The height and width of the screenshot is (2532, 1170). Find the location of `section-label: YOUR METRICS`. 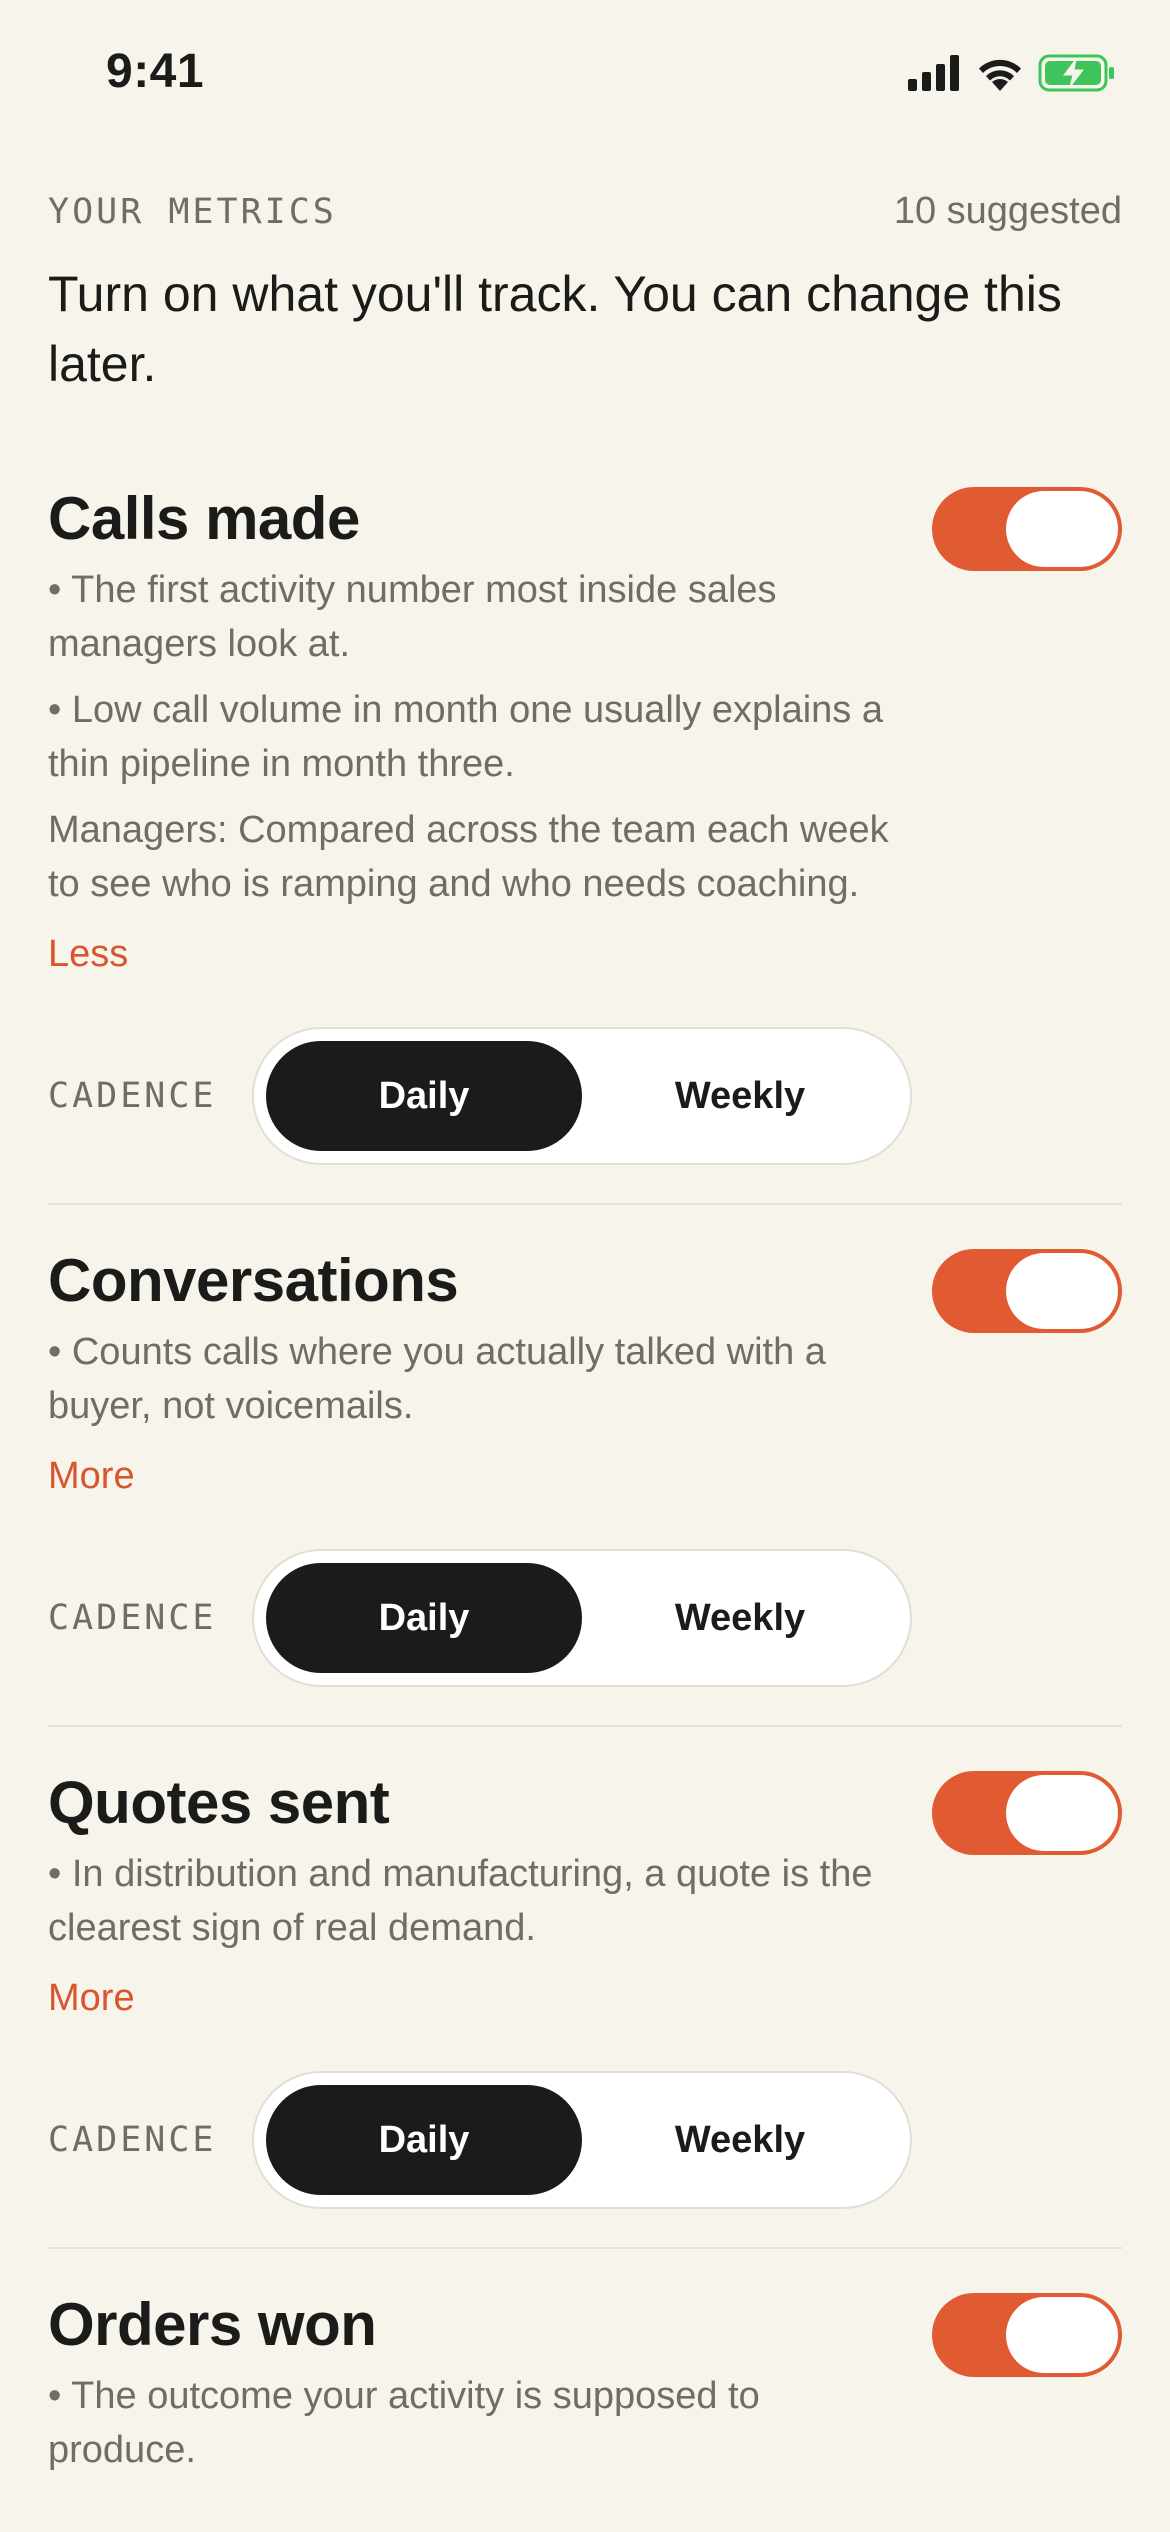

section-label: YOUR METRICS is located at coordinates (192, 212).